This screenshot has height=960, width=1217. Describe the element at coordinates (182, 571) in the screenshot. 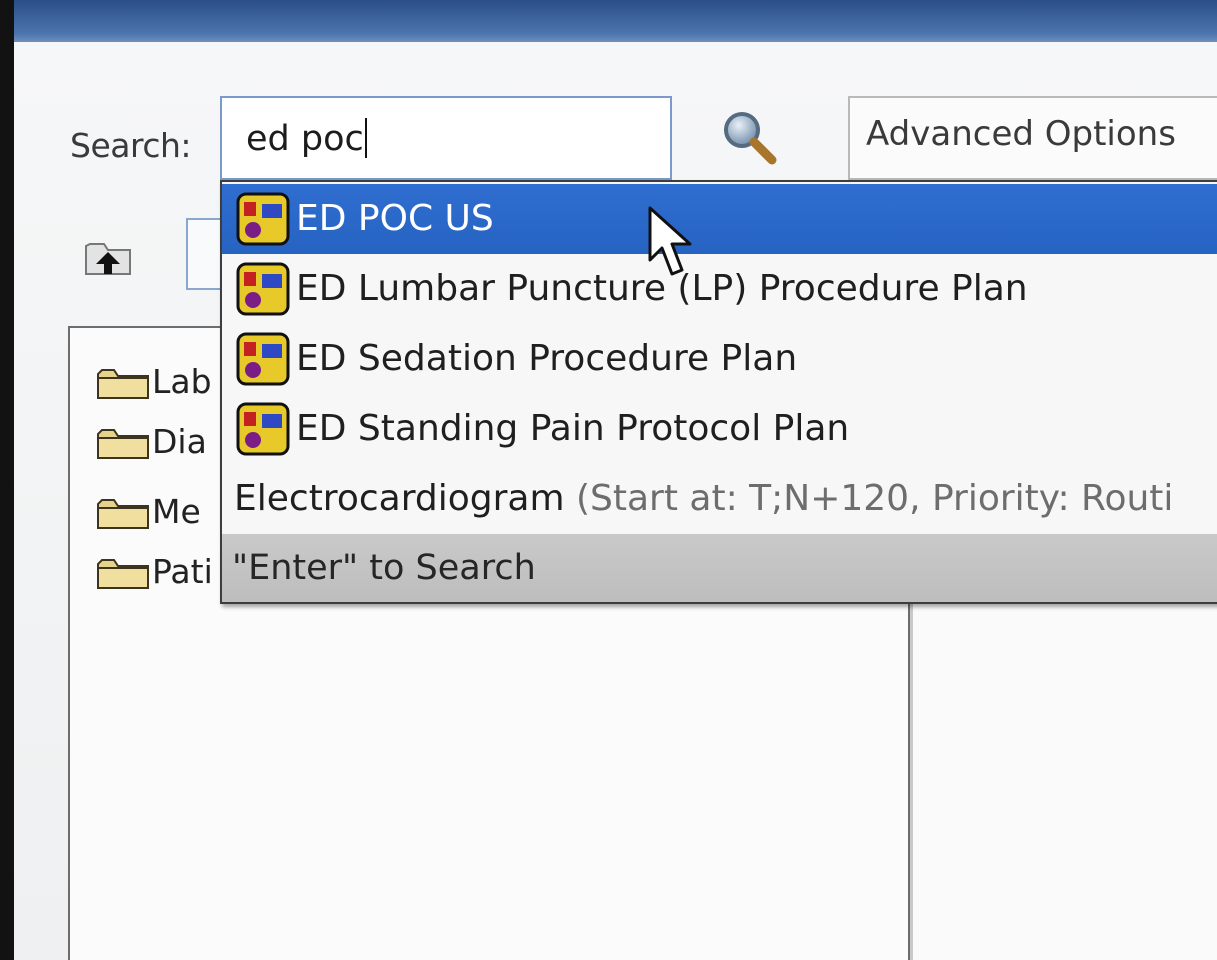

I see `tree-item-label: Pati` at that location.